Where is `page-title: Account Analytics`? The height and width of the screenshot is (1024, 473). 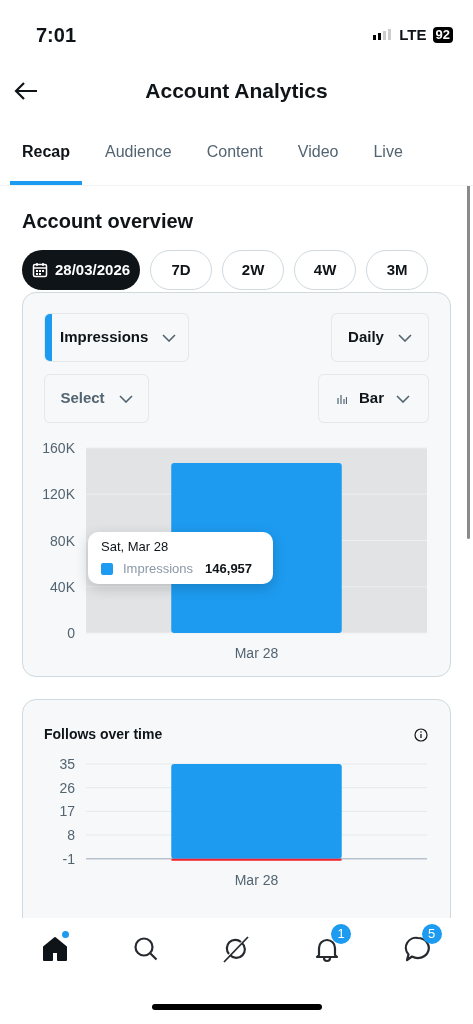 page-title: Account Analytics is located at coordinates (236, 91).